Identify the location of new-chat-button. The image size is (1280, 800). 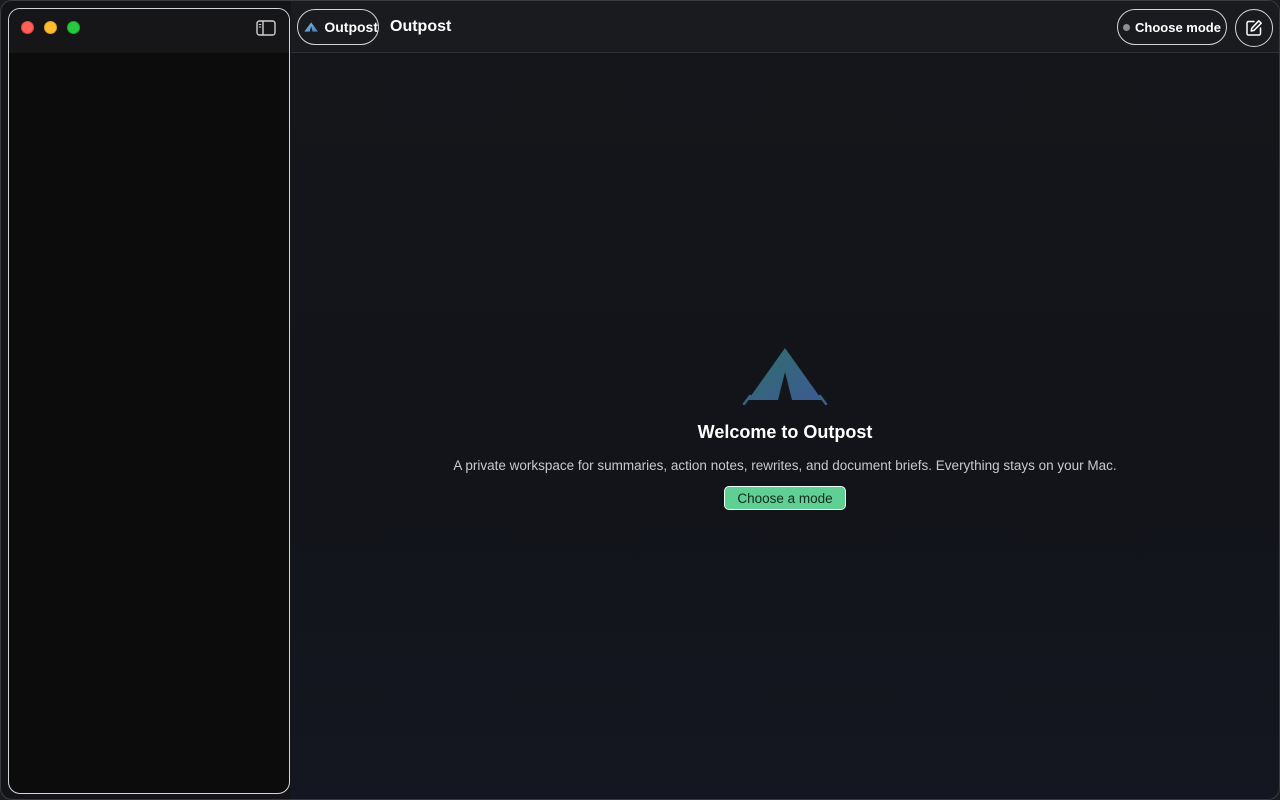
(1254, 28).